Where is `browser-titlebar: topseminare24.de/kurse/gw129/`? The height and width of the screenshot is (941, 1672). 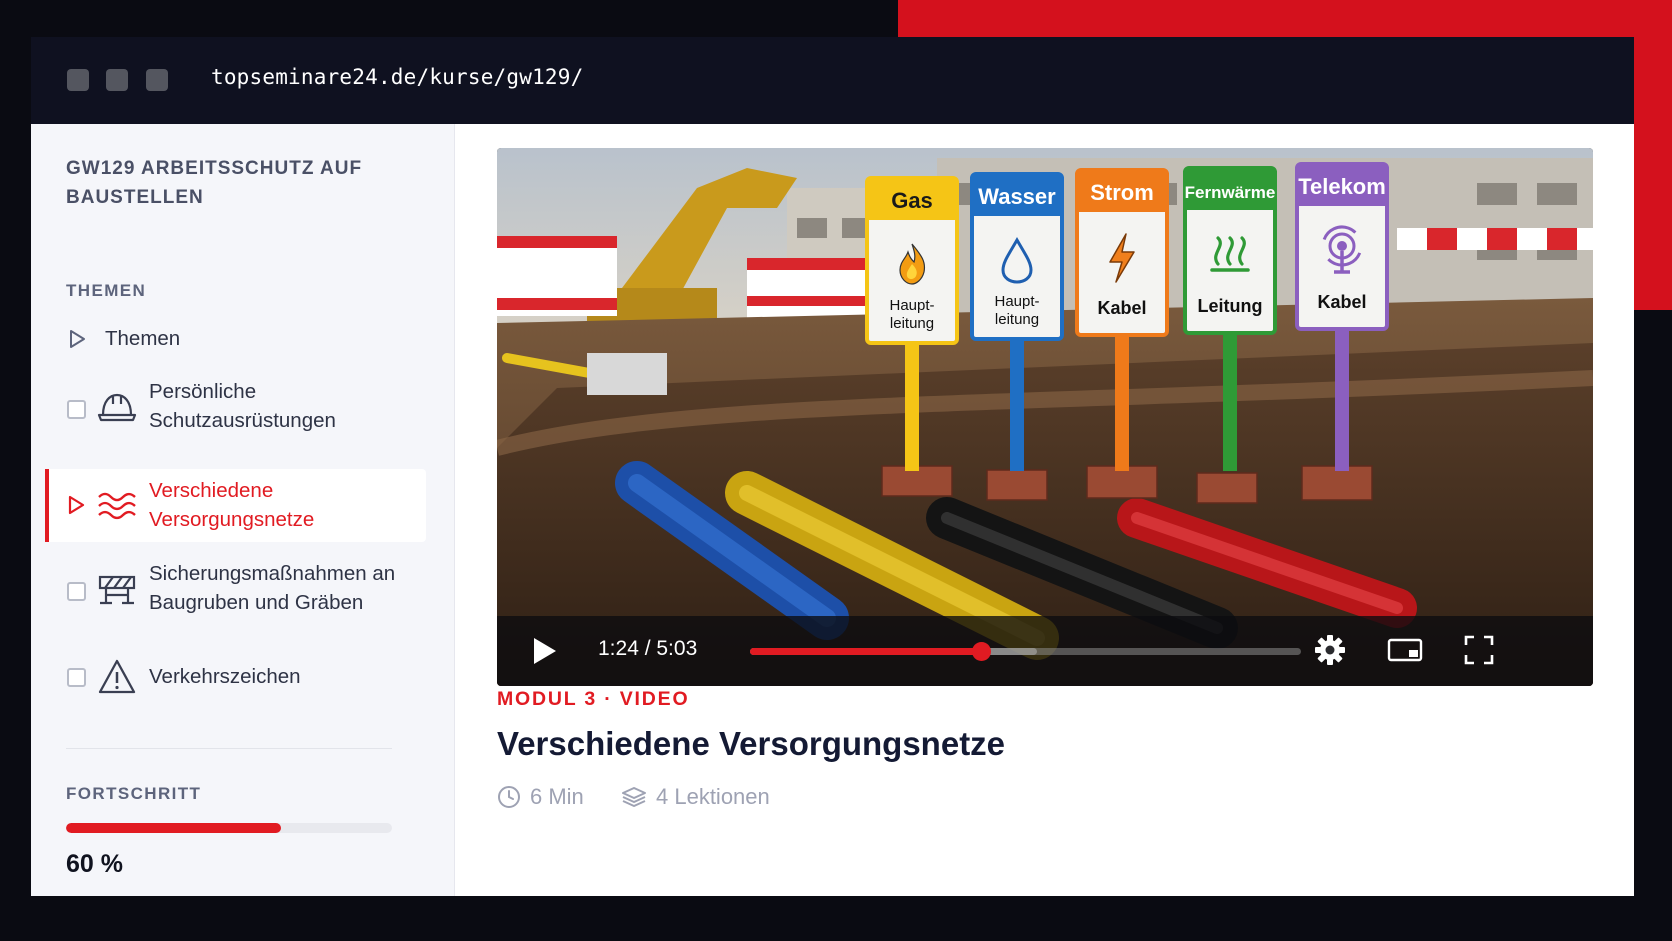
browser-titlebar: topseminare24.de/kurse/gw129/ is located at coordinates (832, 80).